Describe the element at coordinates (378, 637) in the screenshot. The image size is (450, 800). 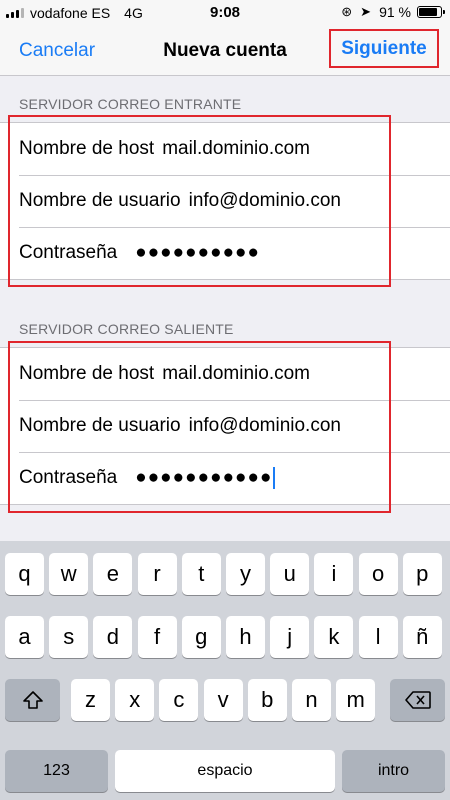
I see `key-l: l` at that location.